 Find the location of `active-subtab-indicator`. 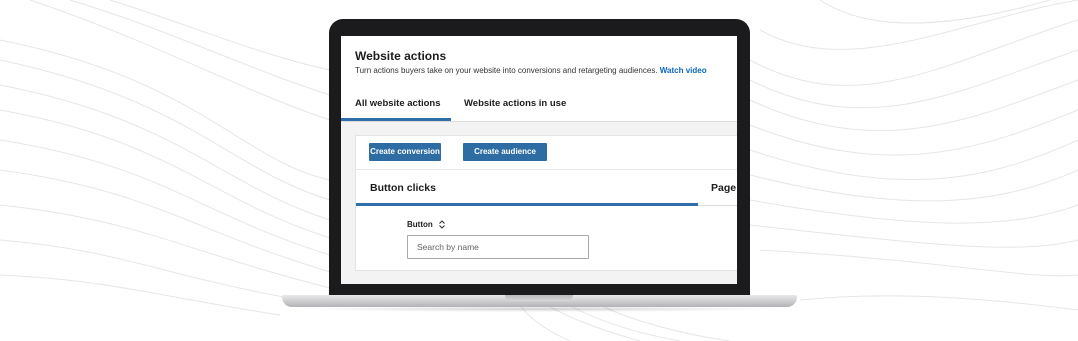

active-subtab-indicator is located at coordinates (527, 204).